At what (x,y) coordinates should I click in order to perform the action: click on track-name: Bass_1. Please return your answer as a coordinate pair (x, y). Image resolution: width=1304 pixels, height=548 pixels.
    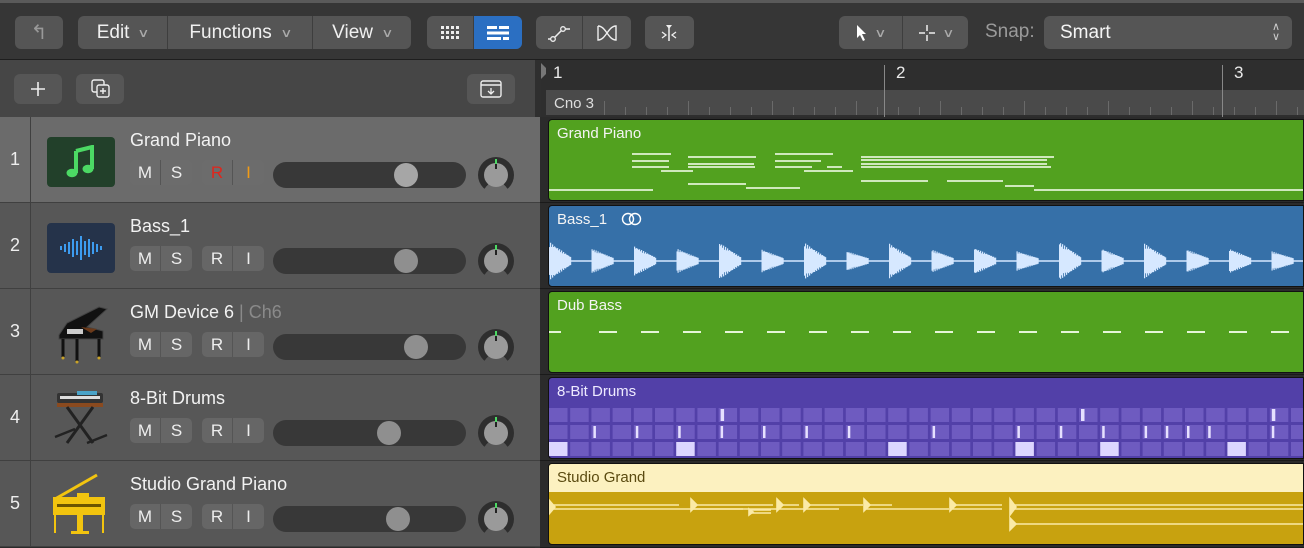
    Looking at the image, I should click on (160, 226).